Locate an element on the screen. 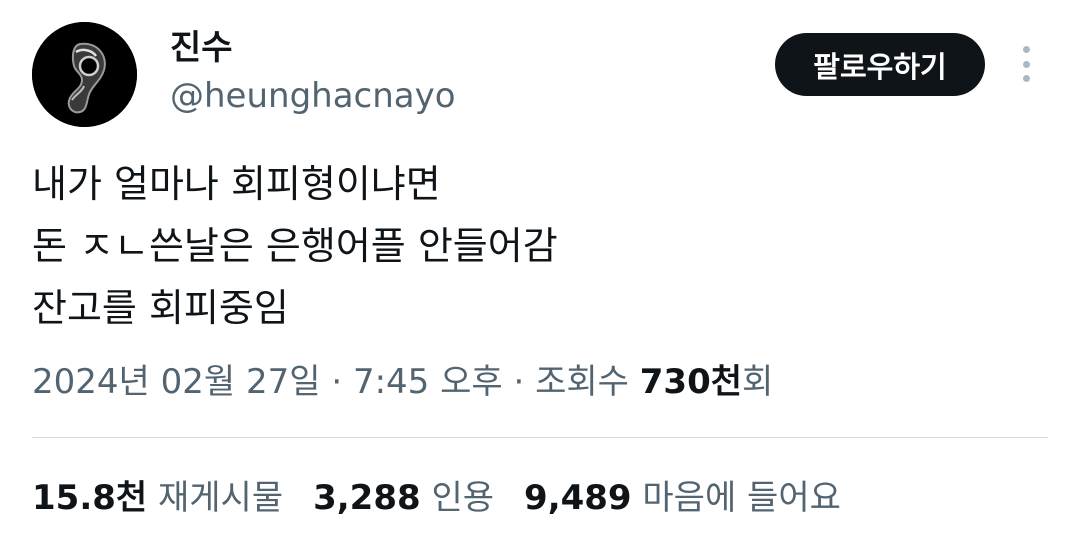 This screenshot has width=1080, height=549. tweet-meta: 2024년 02월 27일 · 7:45 오후 · 조회수 730천회 is located at coordinates (402, 382).